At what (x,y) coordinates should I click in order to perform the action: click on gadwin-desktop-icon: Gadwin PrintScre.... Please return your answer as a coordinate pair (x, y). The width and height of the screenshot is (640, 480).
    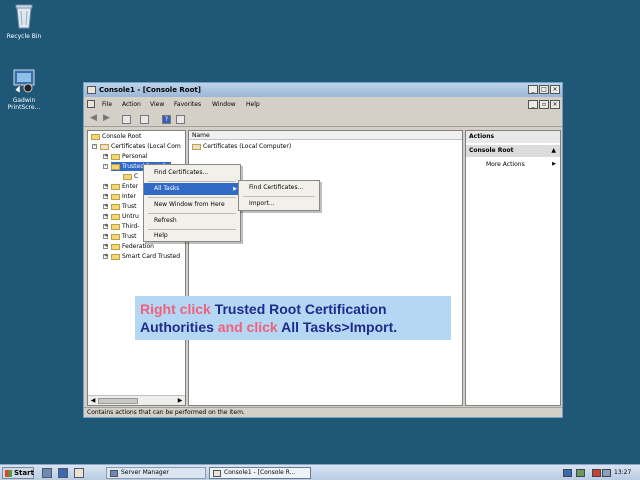
    Looking at the image, I should click on (24, 88).